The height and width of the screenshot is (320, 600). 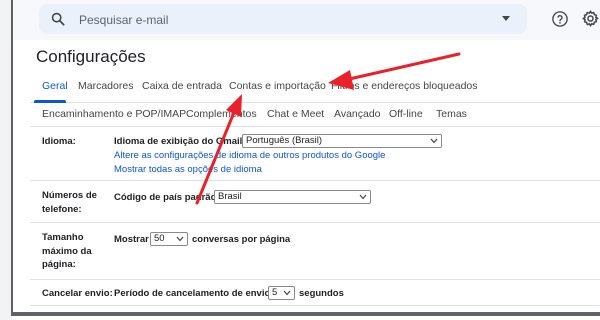 I want to click on tab-chat-e-meet: Chat e Meet, so click(x=295, y=114).